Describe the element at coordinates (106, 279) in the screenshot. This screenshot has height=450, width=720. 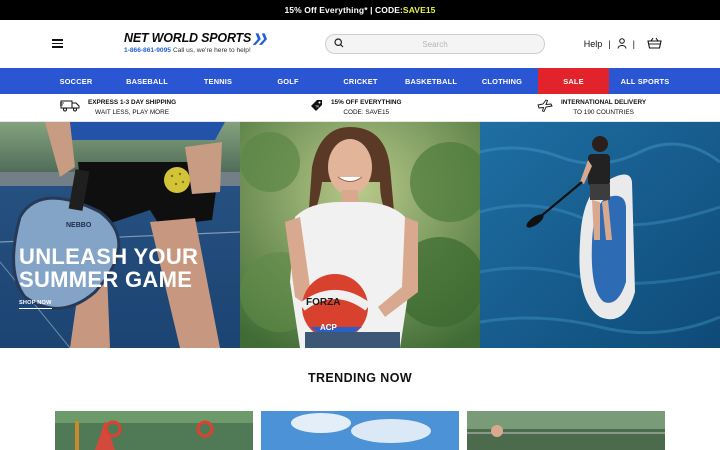
I see `headline-line-2: SUMMER GAME` at that location.